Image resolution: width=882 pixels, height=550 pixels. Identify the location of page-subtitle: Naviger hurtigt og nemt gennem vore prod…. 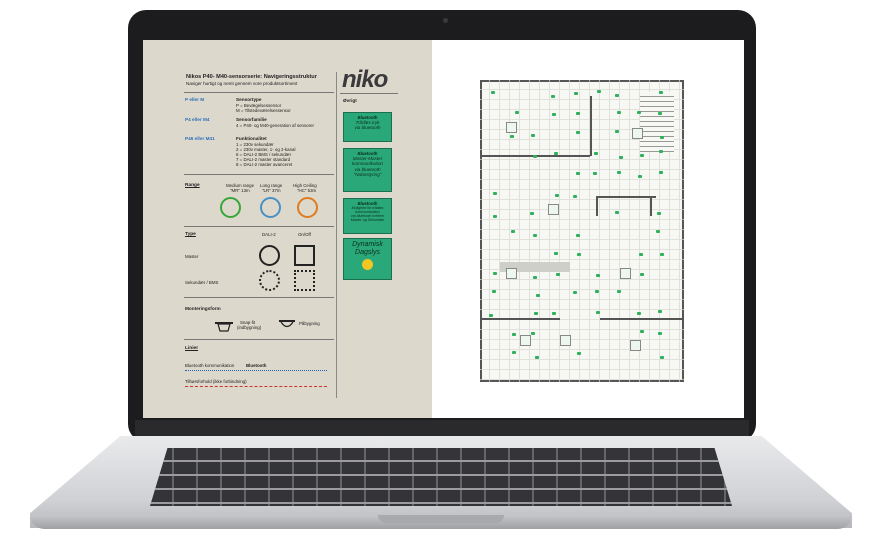
(242, 83).